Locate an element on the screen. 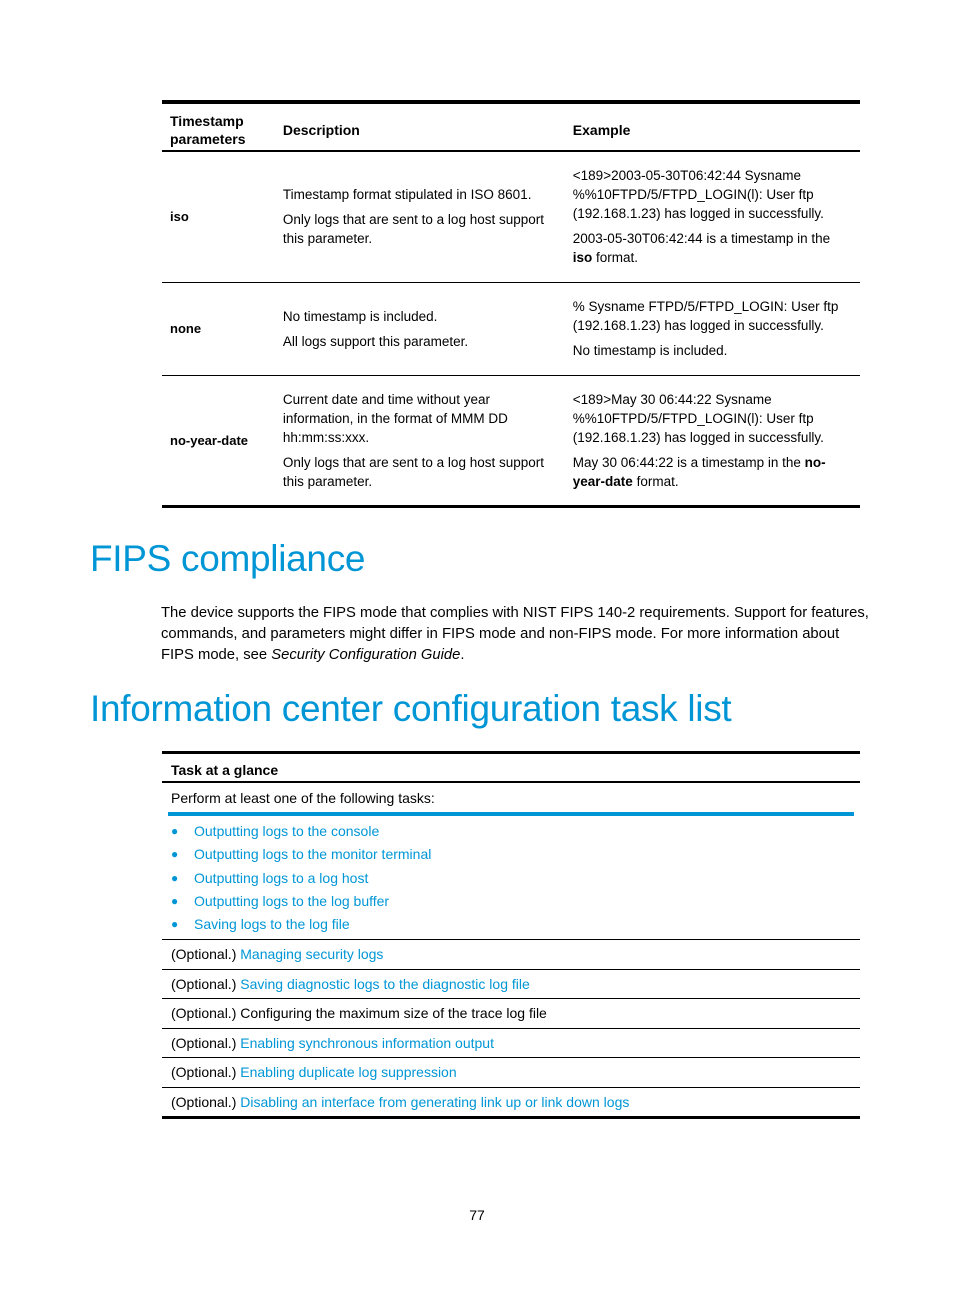 Image resolution: width=954 pixels, height=1296 pixels. header-example: Example is located at coordinates (601, 130).